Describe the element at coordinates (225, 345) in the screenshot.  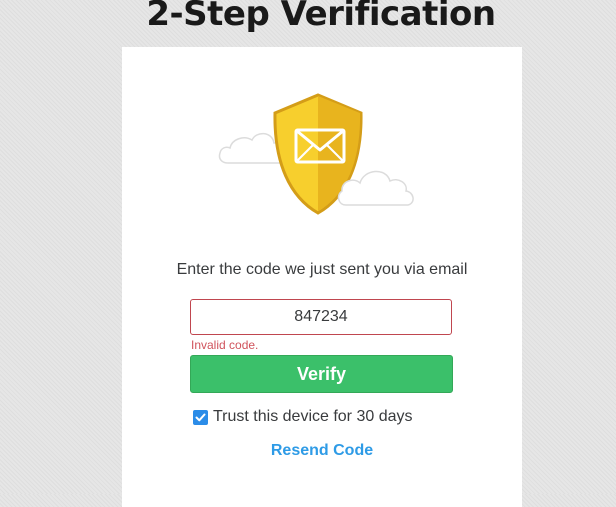
I see `error-message: Invalid code.` at that location.